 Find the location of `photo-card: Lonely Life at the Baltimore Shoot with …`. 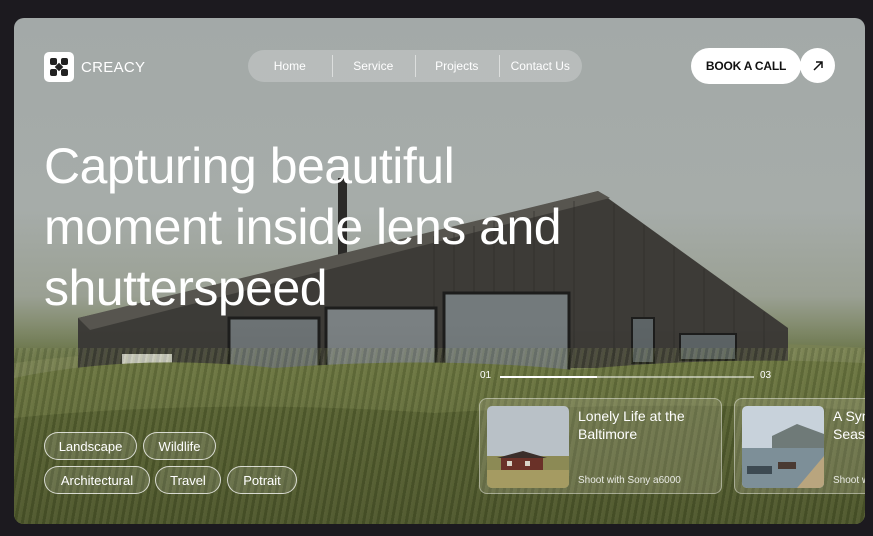

photo-card: Lonely Life at the Baltimore Shoot with … is located at coordinates (600, 446).